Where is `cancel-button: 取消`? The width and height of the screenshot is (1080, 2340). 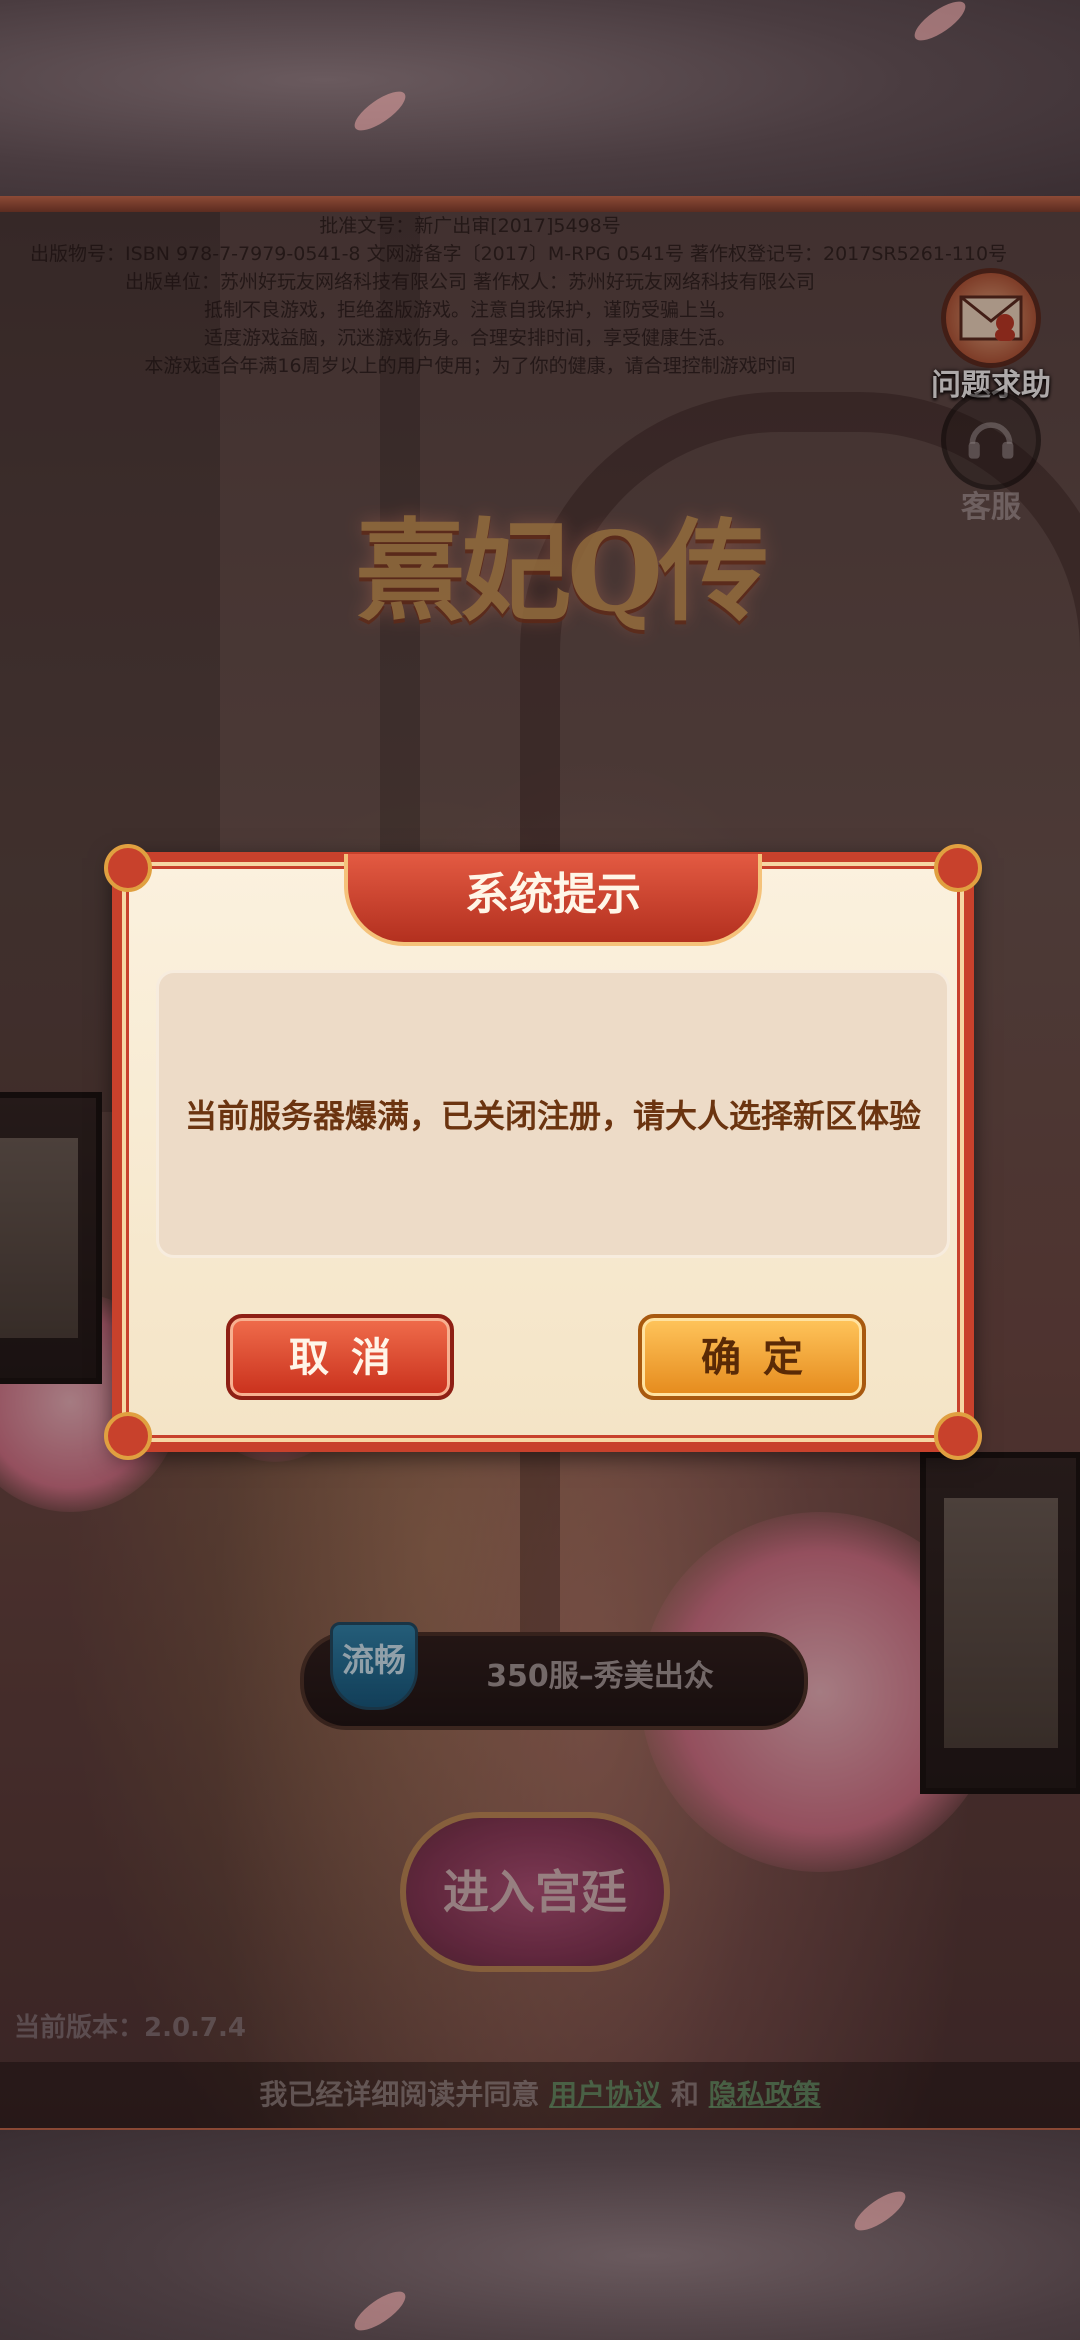 cancel-button: 取消 is located at coordinates (340, 1357).